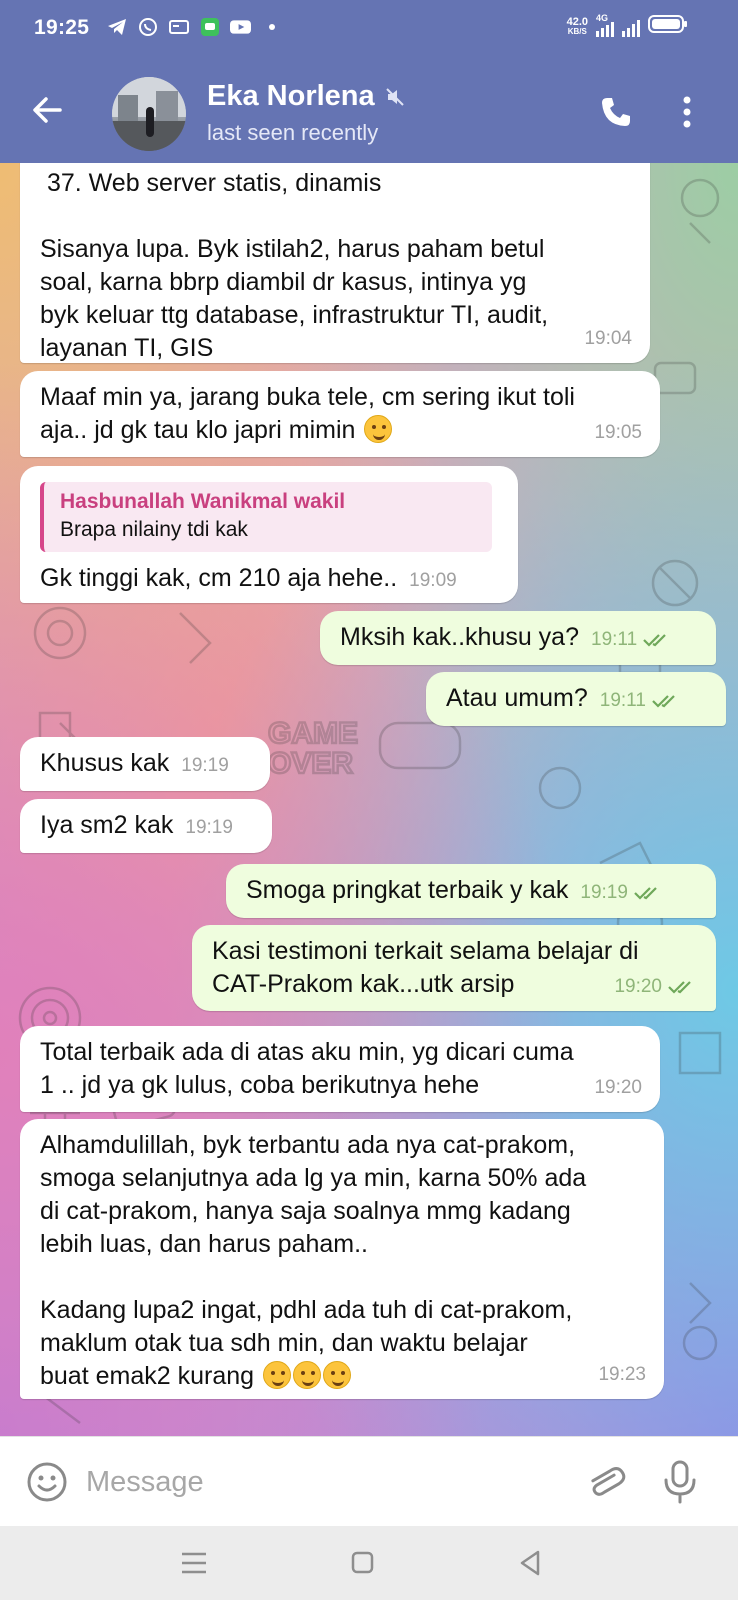  Describe the element at coordinates (668, 26) in the screenshot. I see `battery-icon` at that location.